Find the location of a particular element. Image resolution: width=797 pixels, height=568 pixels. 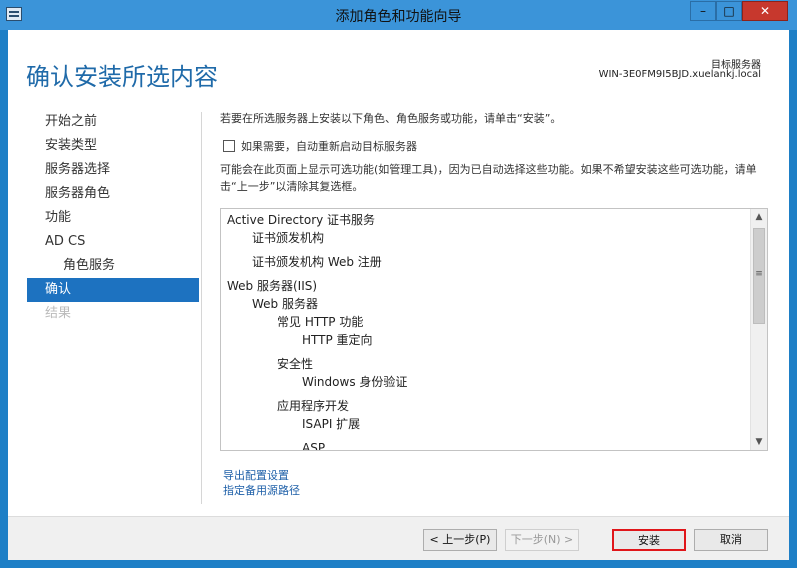

feature-item: Windows 身份验证 is located at coordinates (355, 382).